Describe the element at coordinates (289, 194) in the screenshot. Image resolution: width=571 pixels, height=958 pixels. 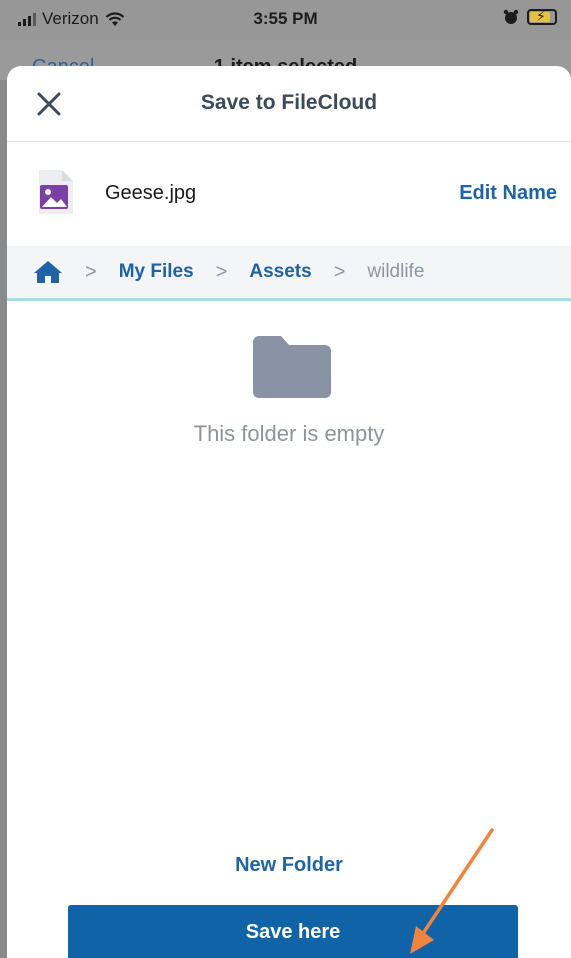
I see `file-row: Geese.jpg Edit Name` at that location.